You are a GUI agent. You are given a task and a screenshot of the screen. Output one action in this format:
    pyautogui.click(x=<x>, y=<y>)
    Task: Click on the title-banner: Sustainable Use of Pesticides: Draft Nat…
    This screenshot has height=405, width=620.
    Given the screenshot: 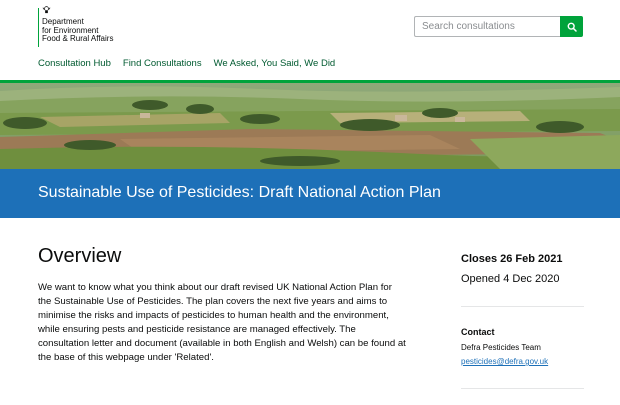 What is the action you would take?
    pyautogui.click(x=310, y=193)
    